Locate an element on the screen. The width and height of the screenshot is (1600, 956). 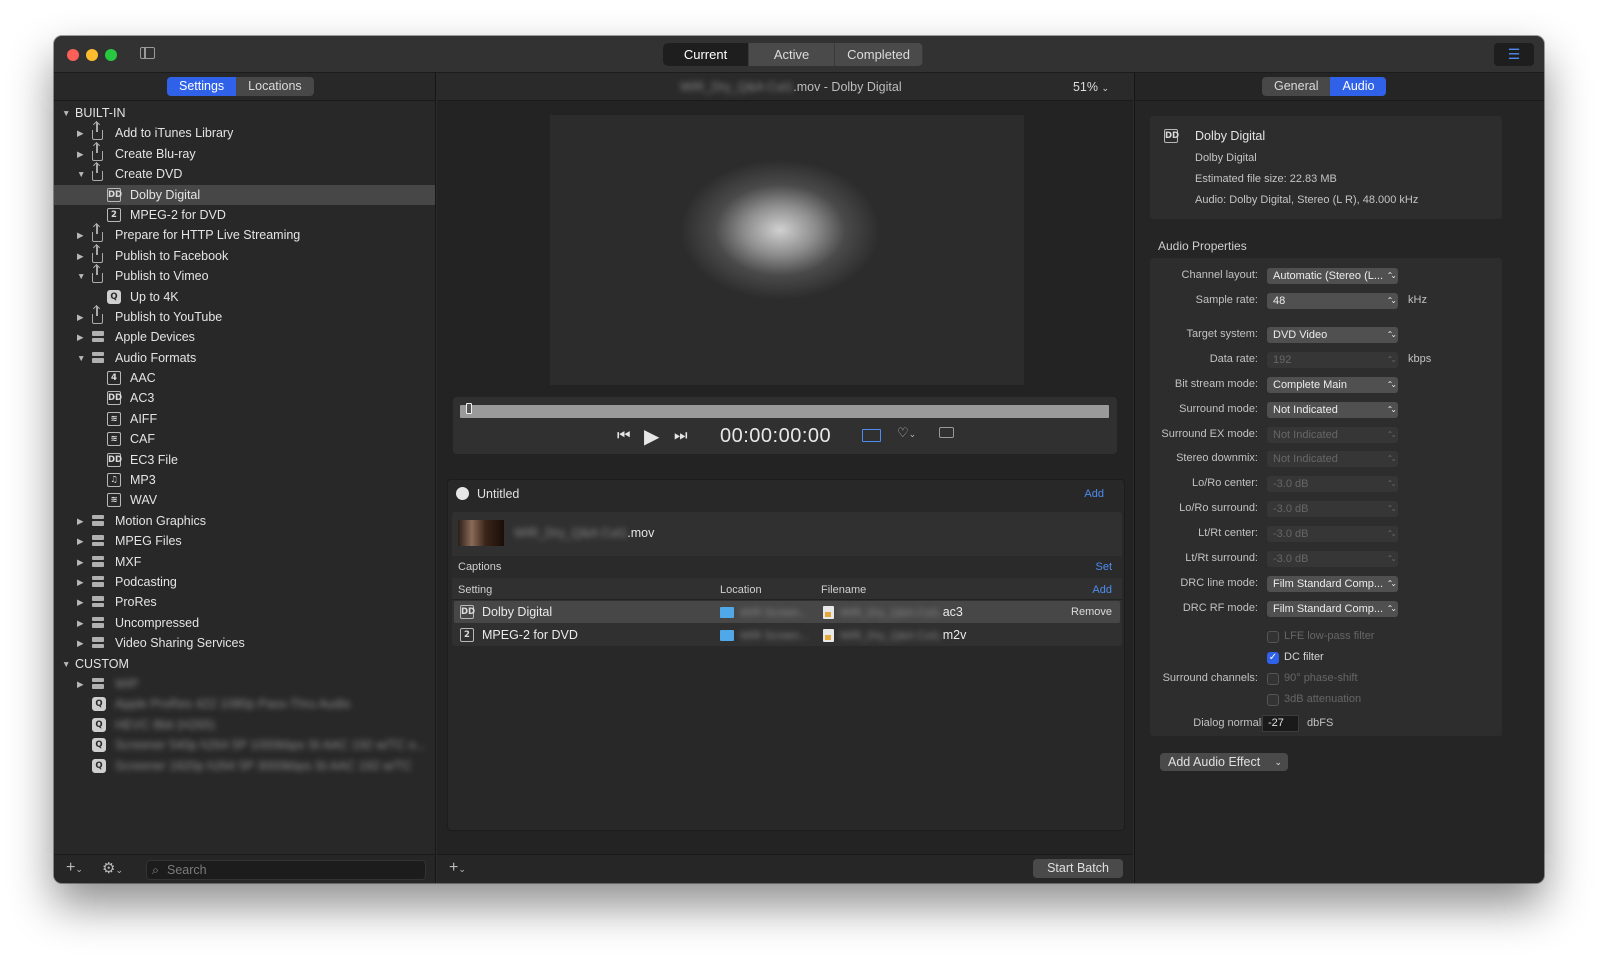
close-window-button is located at coordinates (73, 55).